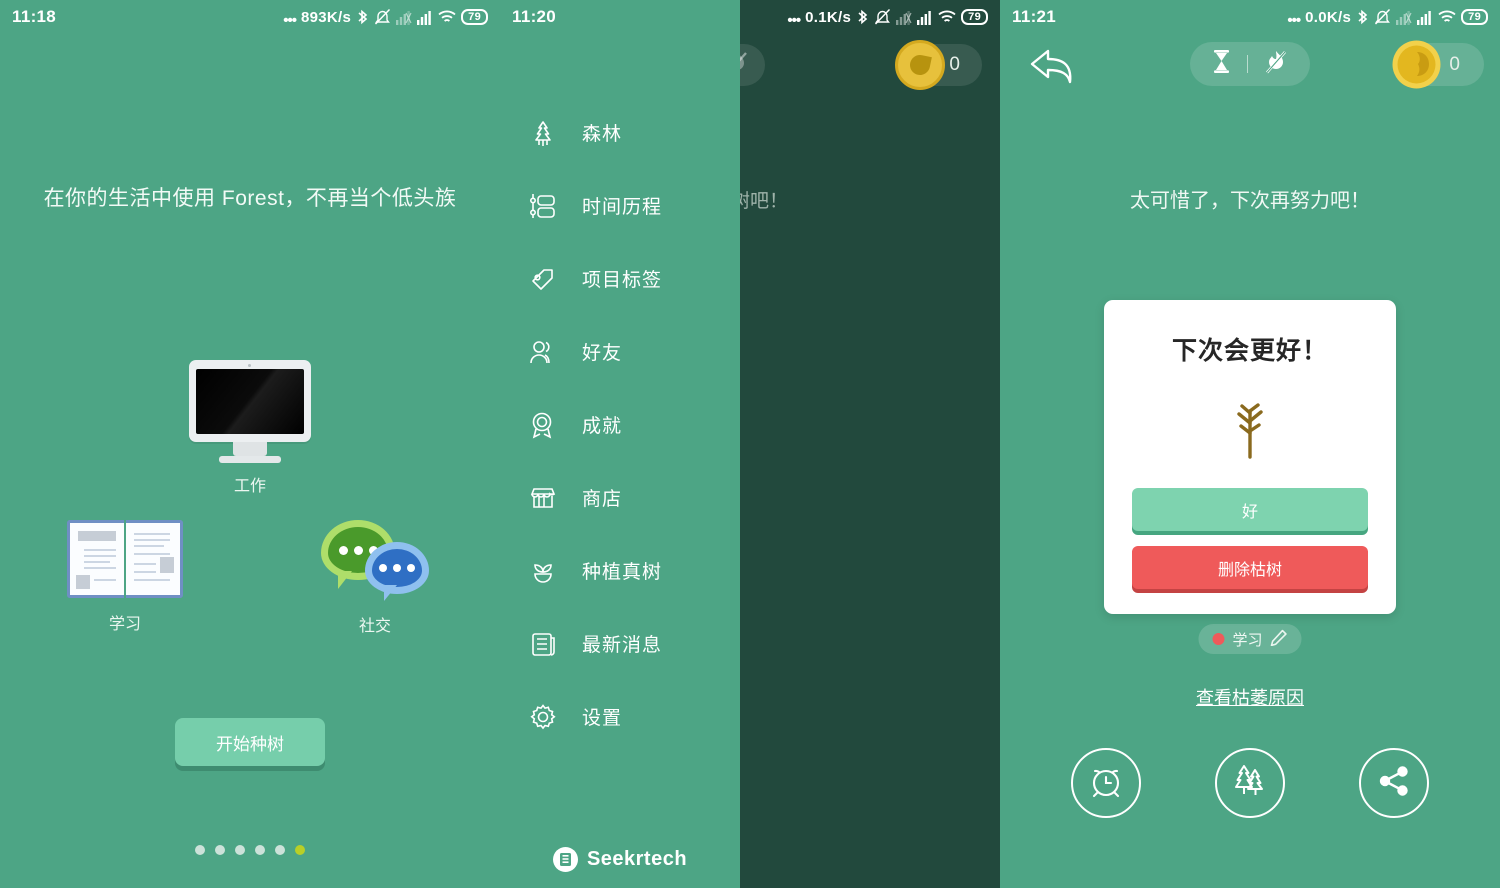 The width and height of the screenshot is (1500, 888). I want to click on menu-item-label: 时间历程, so click(622, 207).